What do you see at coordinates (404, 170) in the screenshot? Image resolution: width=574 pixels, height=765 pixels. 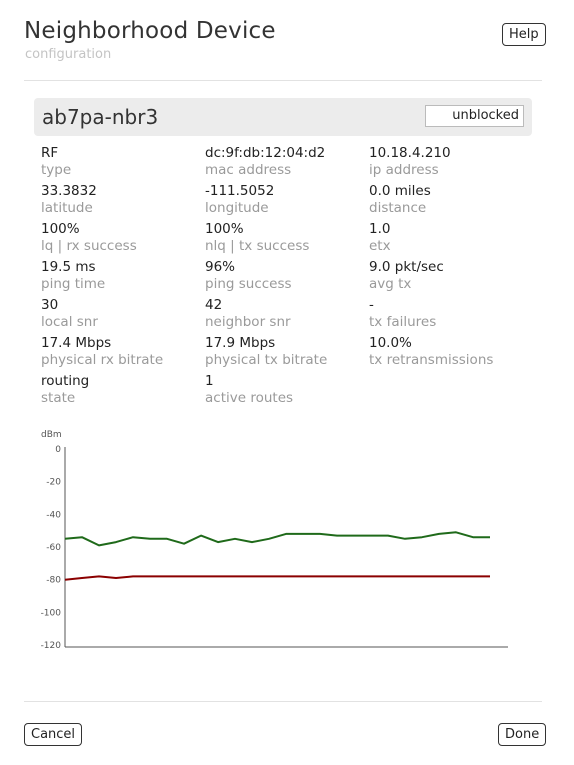 I see `stat-label: ip address` at bounding box center [404, 170].